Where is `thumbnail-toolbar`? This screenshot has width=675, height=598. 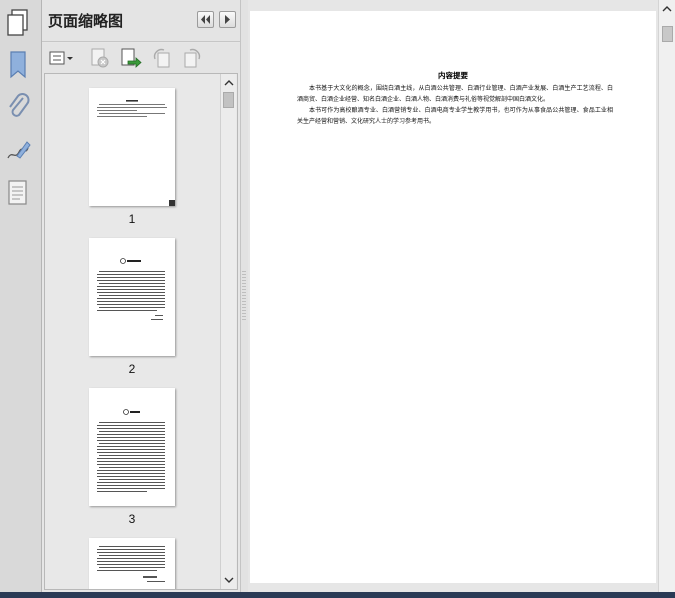 thumbnail-toolbar is located at coordinates (141, 58).